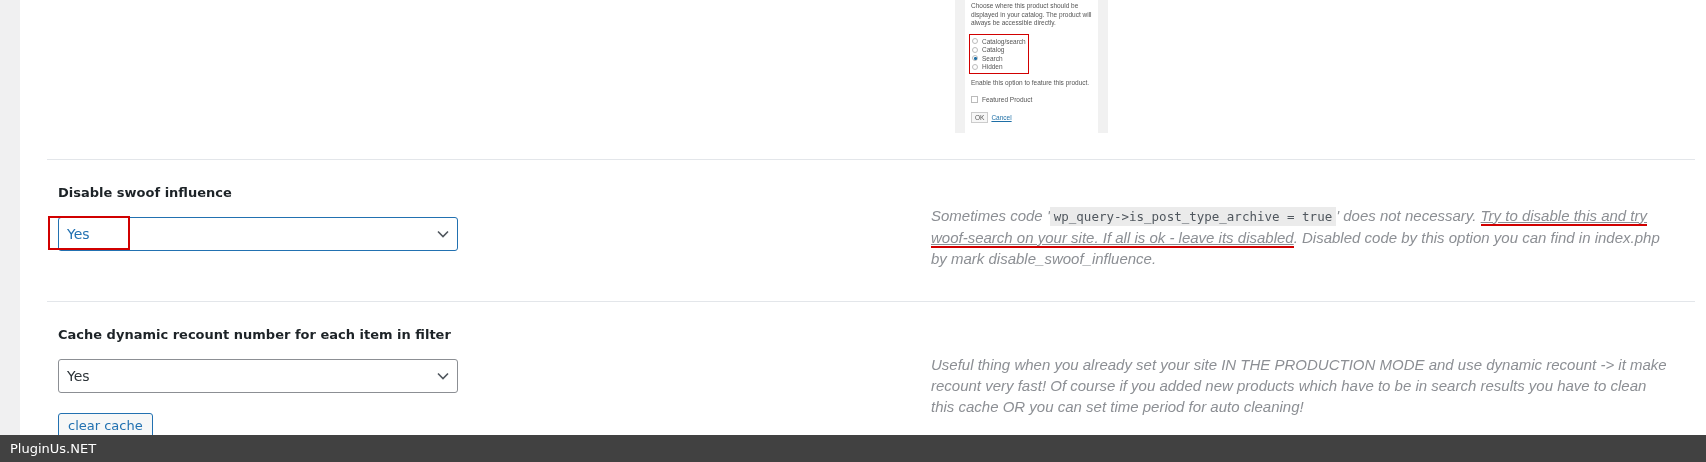 This screenshot has width=1706, height=462. What do you see at coordinates (974, 100) in the screenshot?
I see `checkbox` at bounding box center [974, 100].